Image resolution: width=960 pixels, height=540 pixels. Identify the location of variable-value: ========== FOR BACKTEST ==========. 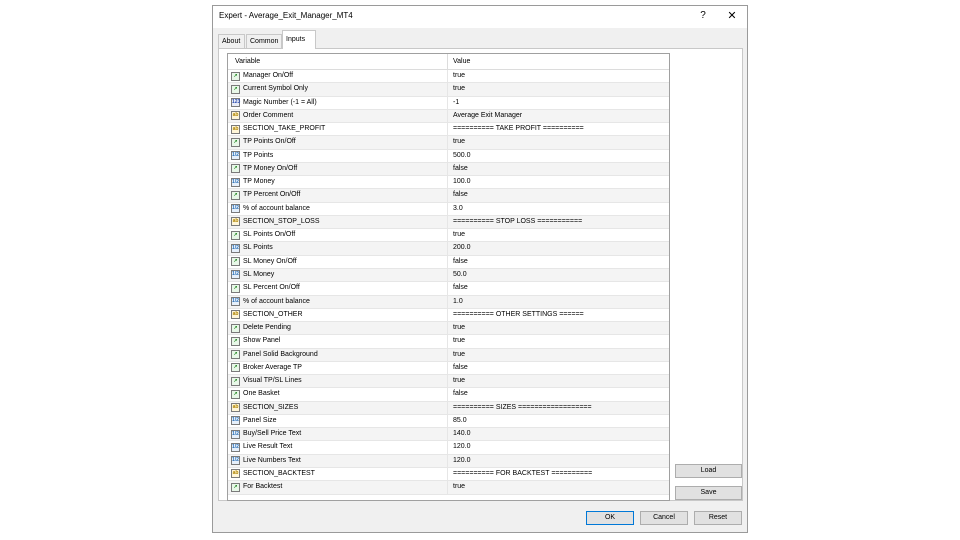
(522, 474).